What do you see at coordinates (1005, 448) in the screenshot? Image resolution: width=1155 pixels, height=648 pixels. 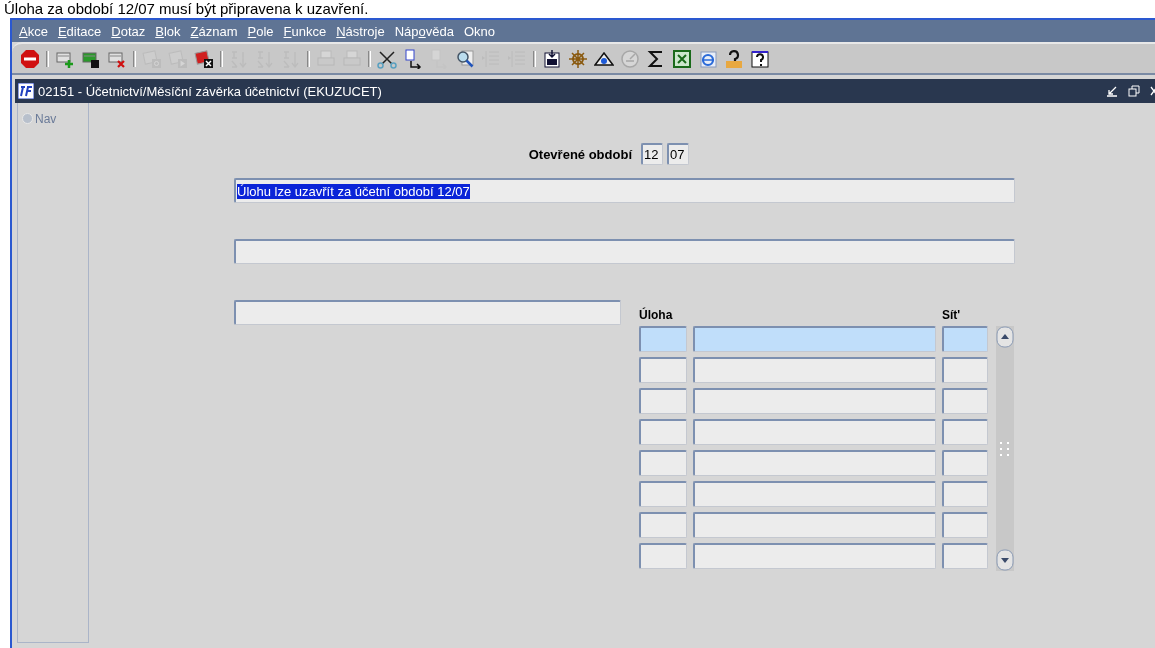 I see `scrollbar` at bounding box center [1005, 448].